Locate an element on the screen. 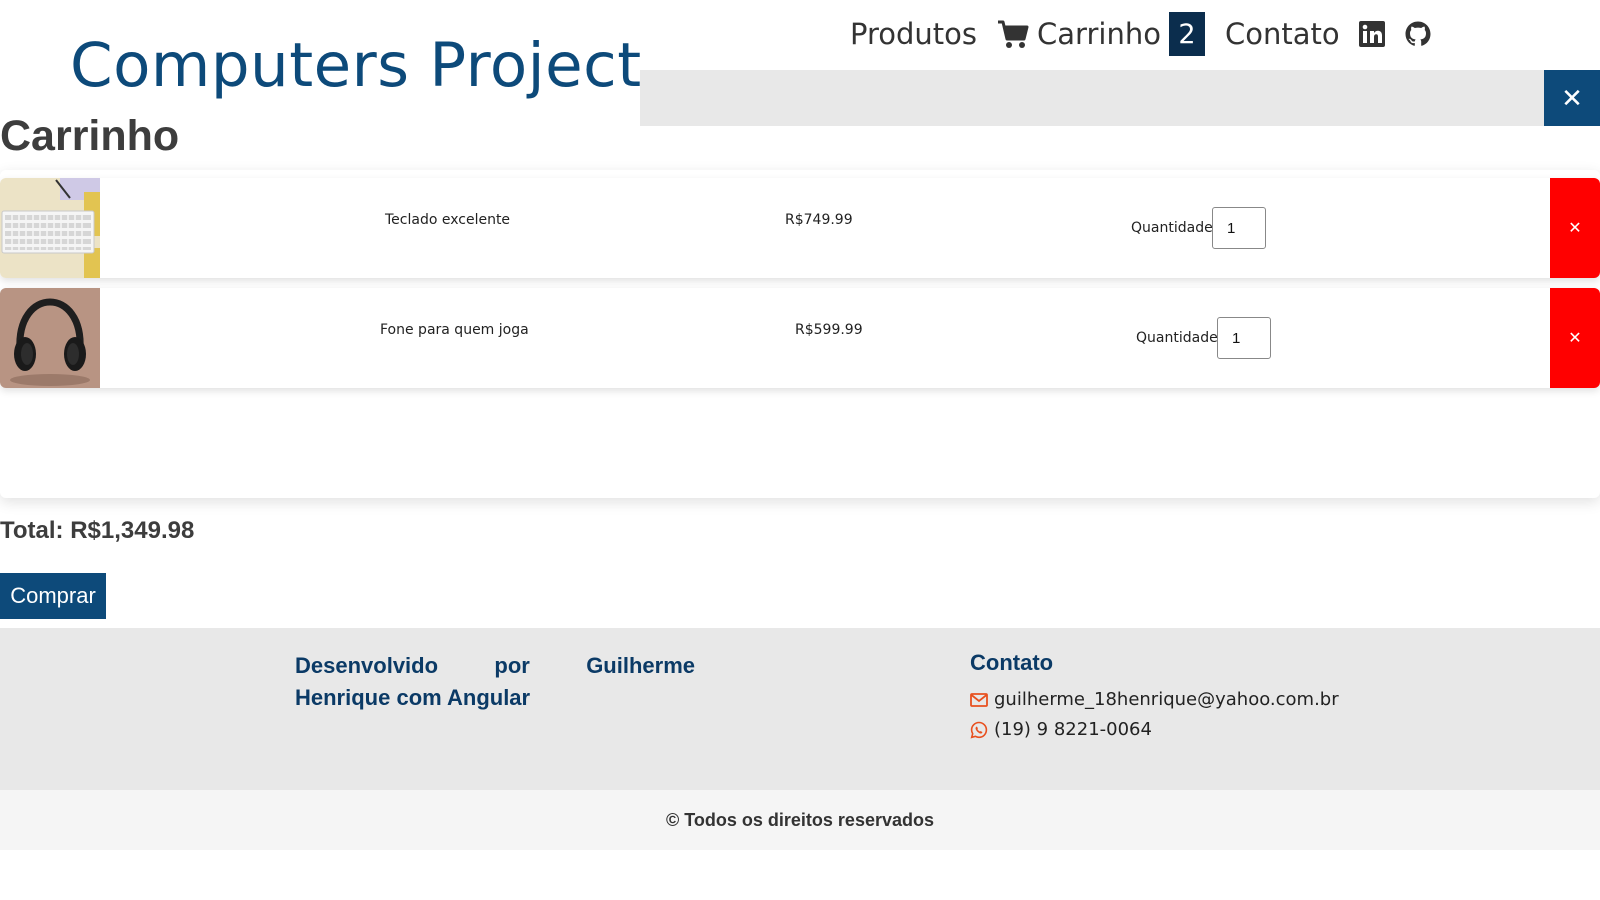 The image size is (1600, 900). item-name: Teclado excelente is located at coordinates (448, 220).